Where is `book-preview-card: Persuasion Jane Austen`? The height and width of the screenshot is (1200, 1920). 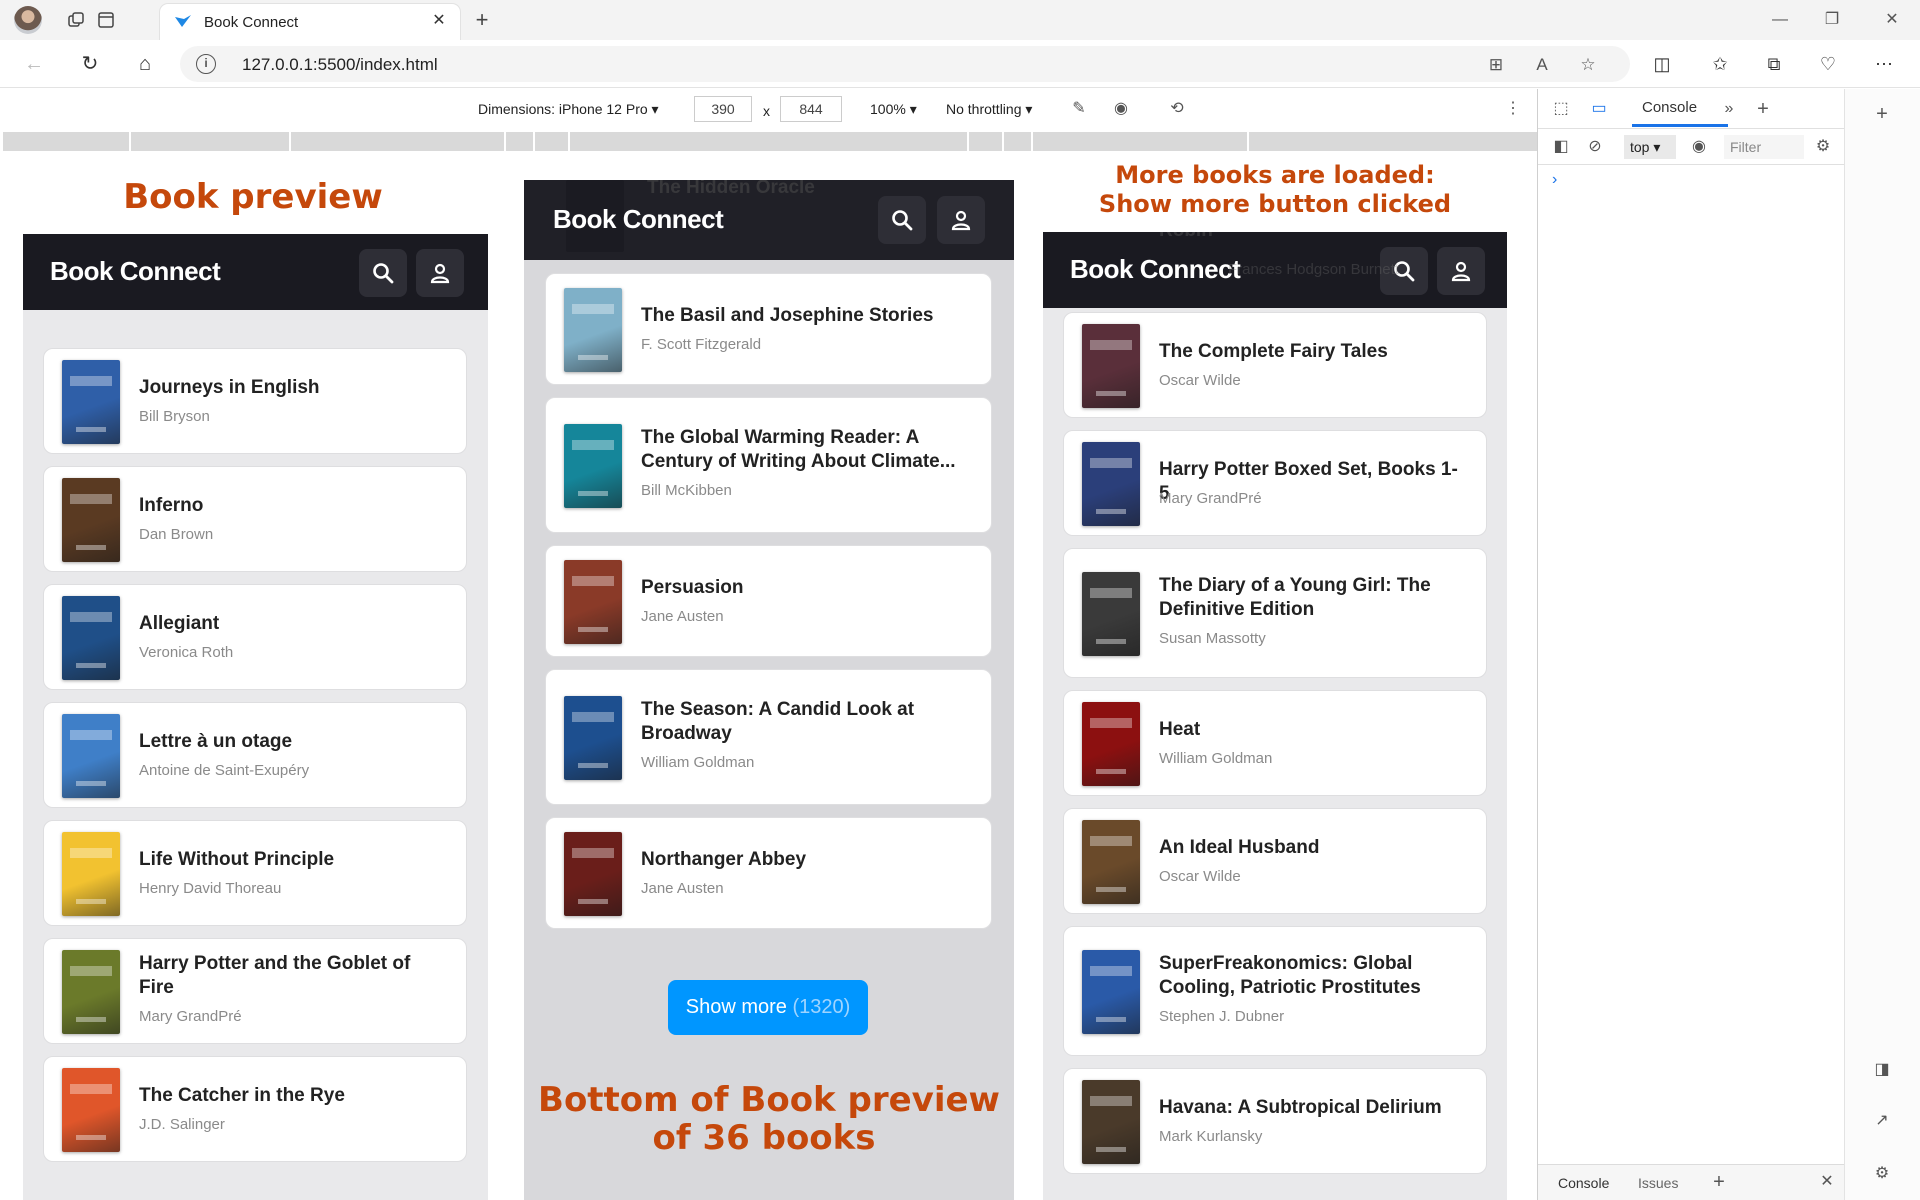 book-preview-card: Persuasion Jane Austen is located at coordinates (768, 601).